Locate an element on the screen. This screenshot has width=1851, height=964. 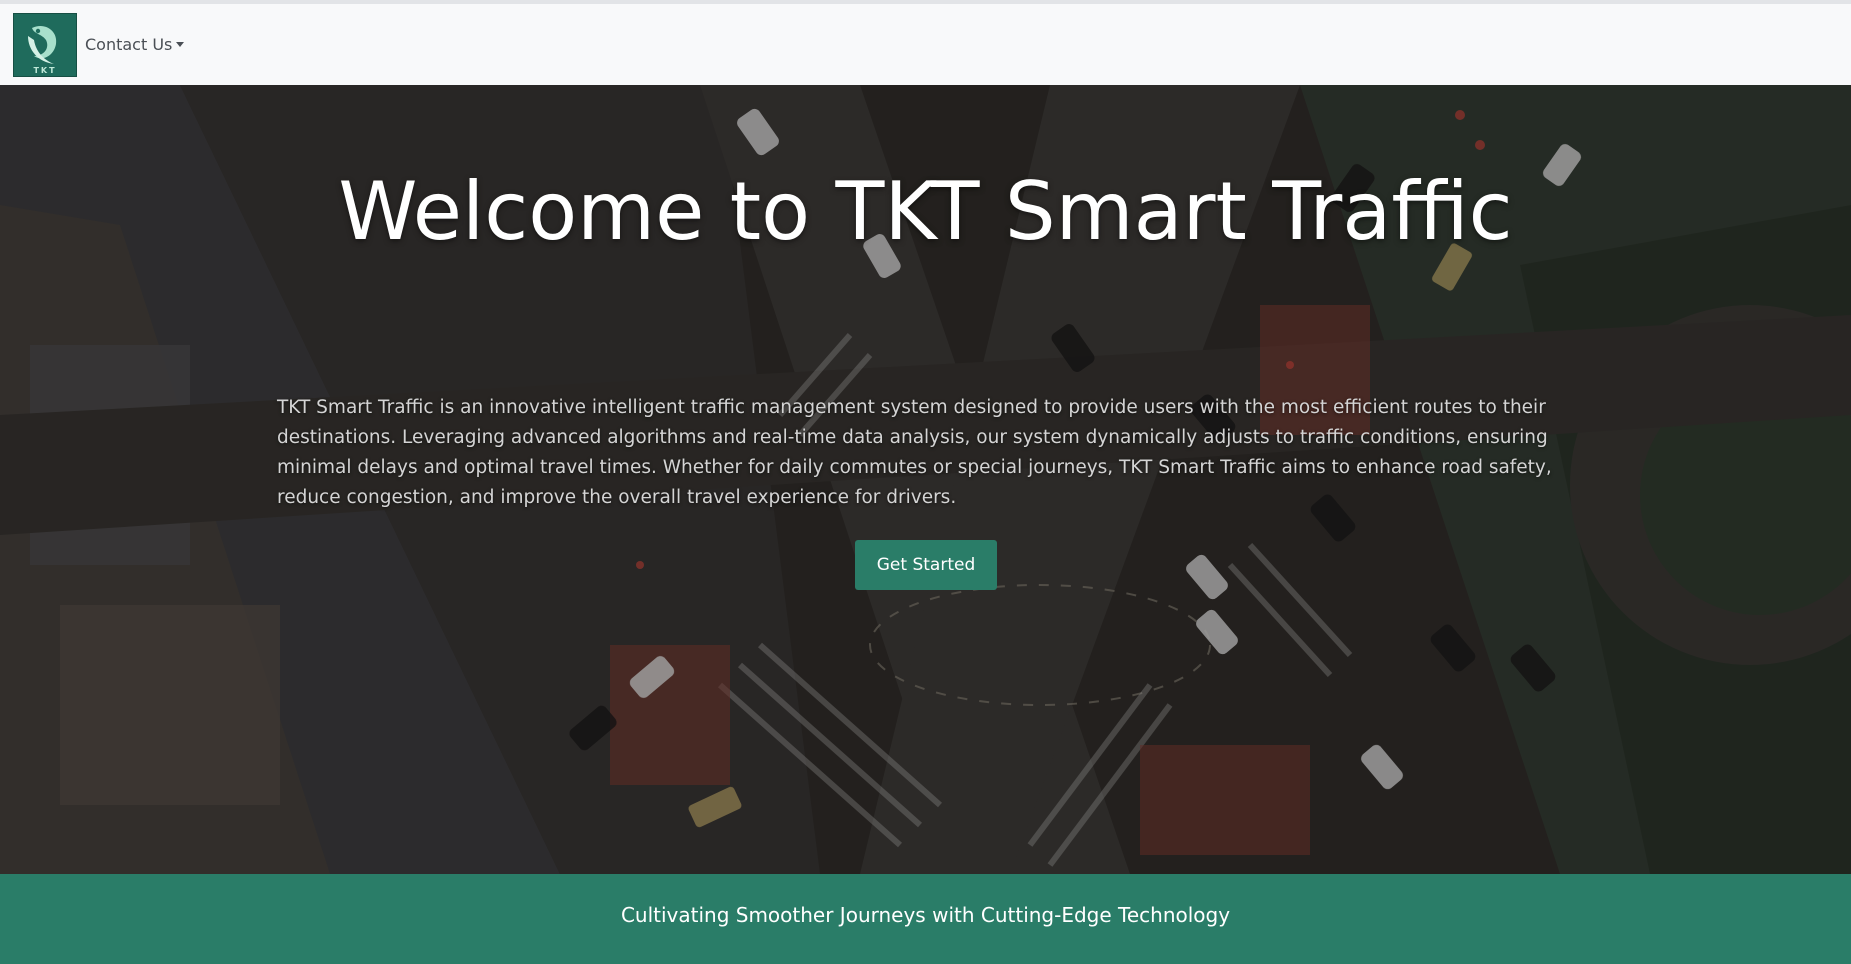
logo-text: TKT is located at coordinates (45, 70).